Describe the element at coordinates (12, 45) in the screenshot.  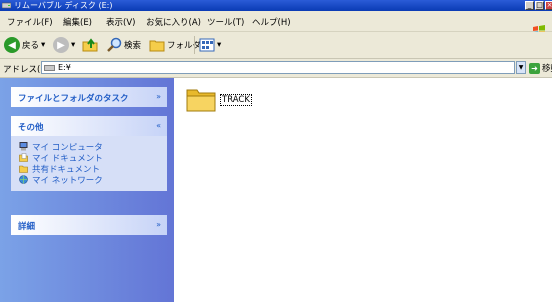
I see `back-arrow-icon: ◀` at that location.